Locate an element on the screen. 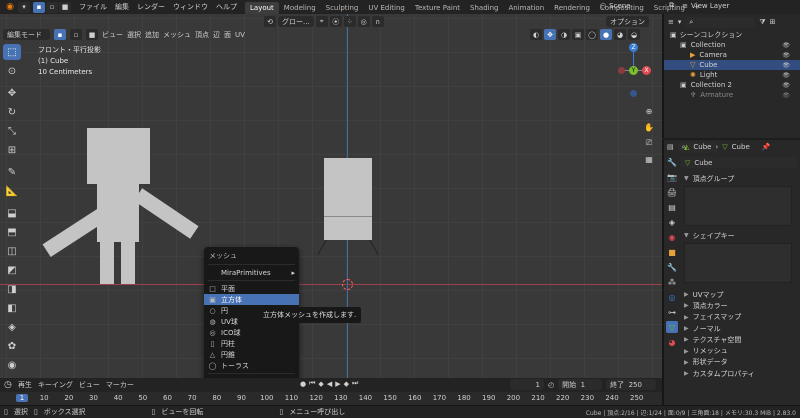 Image resolution: width=800 pixels, height=418 pixels. mesh-data-tab-icon: ▽ is located at coordinates (672, 327).